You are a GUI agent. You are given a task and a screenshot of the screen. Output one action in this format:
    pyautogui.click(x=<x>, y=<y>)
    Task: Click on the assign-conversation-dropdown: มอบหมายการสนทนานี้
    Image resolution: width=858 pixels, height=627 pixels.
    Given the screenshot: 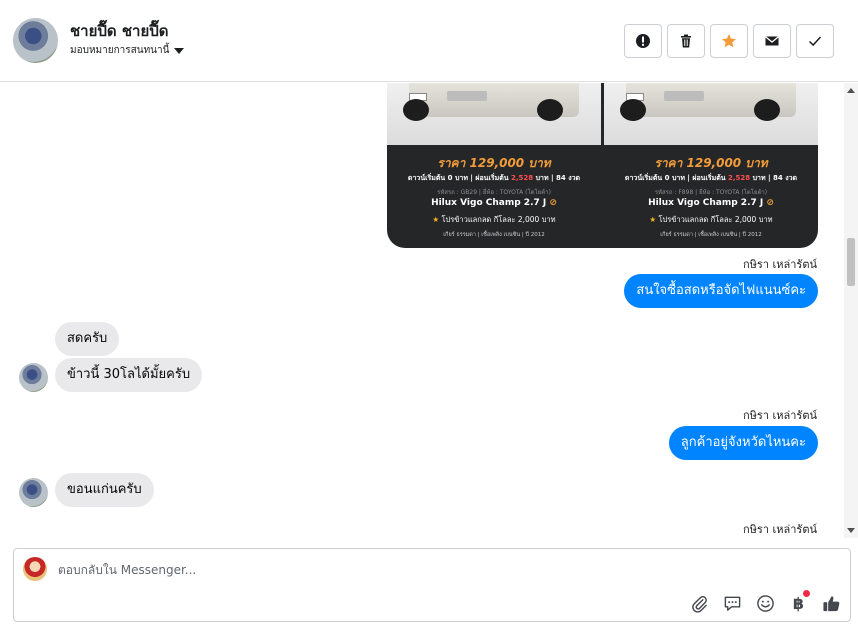 What is the action you would take?
    pyautogui.click(x=127, y=50)
    